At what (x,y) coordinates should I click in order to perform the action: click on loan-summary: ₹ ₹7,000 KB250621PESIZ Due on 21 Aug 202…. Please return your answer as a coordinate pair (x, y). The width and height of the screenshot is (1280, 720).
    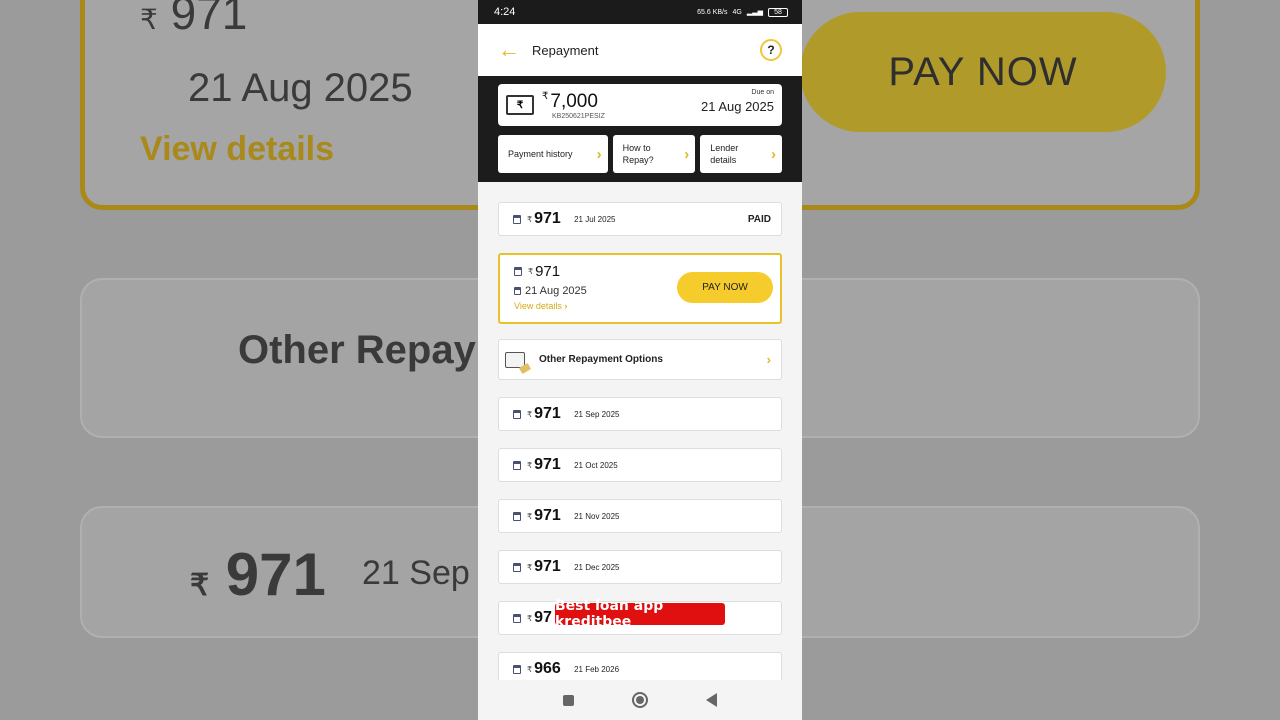
    Looking at the image, I should click on (640, 129).